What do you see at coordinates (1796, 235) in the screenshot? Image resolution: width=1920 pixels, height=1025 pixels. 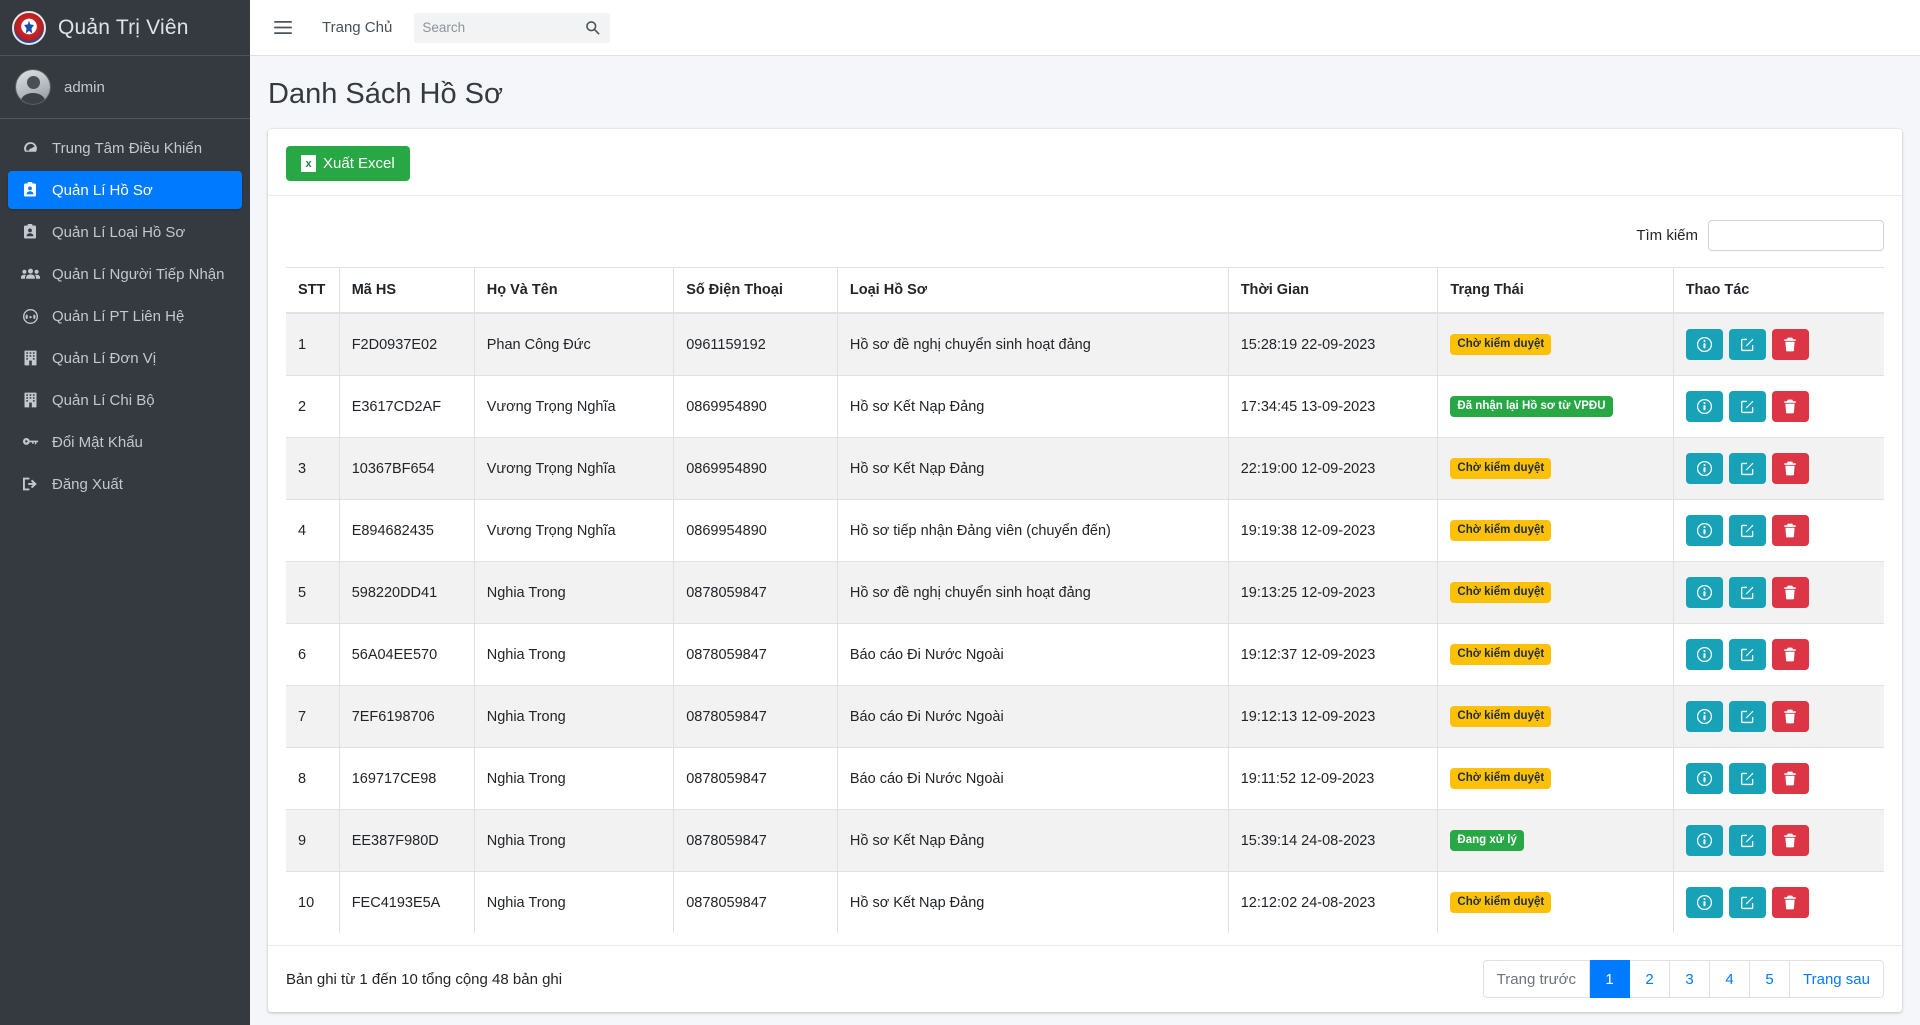 I see `table-search-input` at bounding box center [1796, 235].